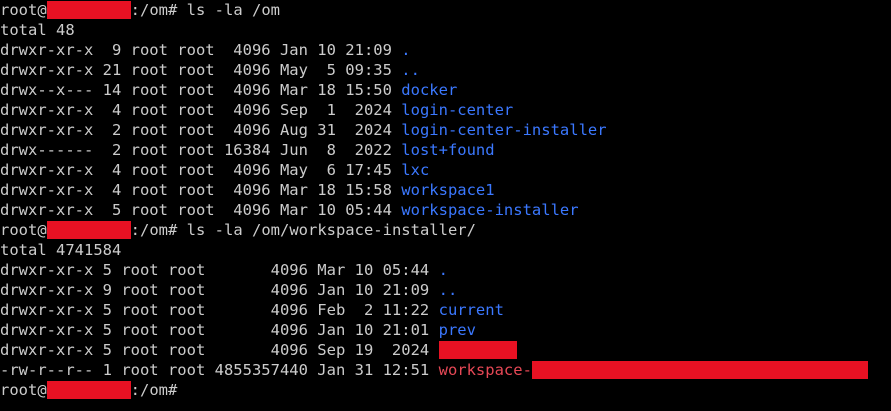 The height and width of the screenshot is (411, 891). I want to click on prompt-line: root@ :/om# ls -la /om, so click(445, 10).